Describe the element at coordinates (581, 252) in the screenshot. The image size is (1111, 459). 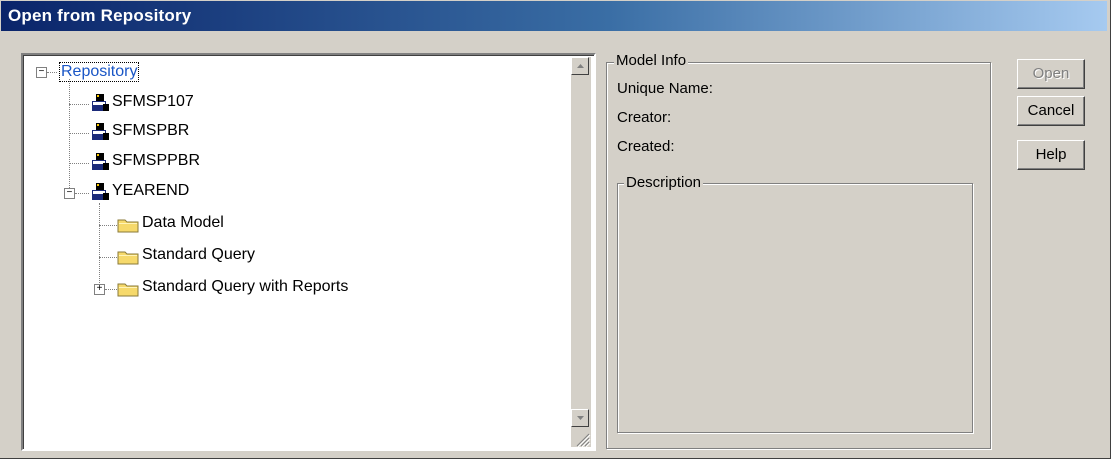
I see `tree-vertical-scrollbar` at that location.